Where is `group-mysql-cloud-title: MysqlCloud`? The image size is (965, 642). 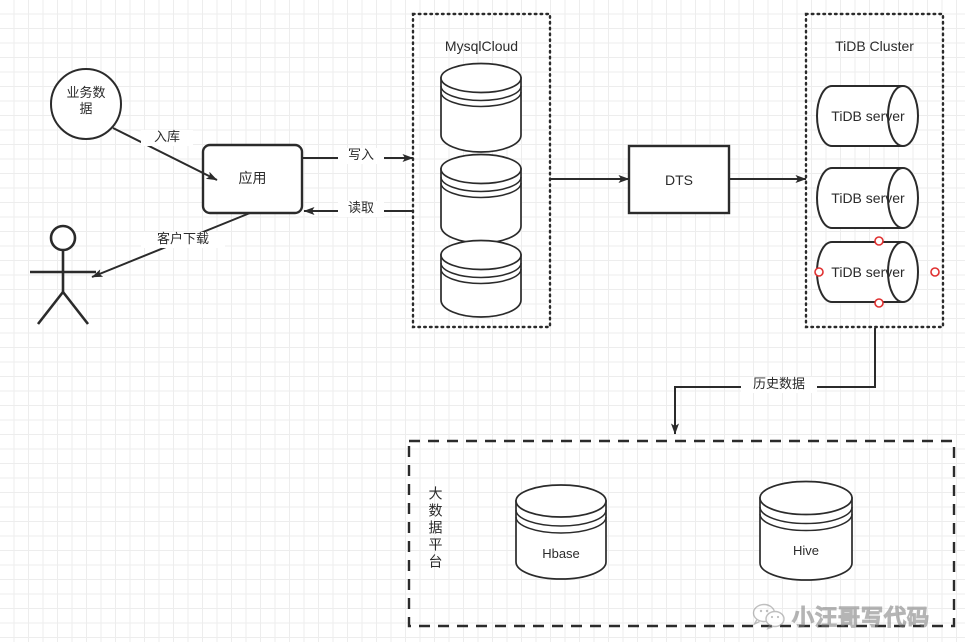 group-mysql-cloud-title: MysqlCloud is located at coordinates (481, 46).